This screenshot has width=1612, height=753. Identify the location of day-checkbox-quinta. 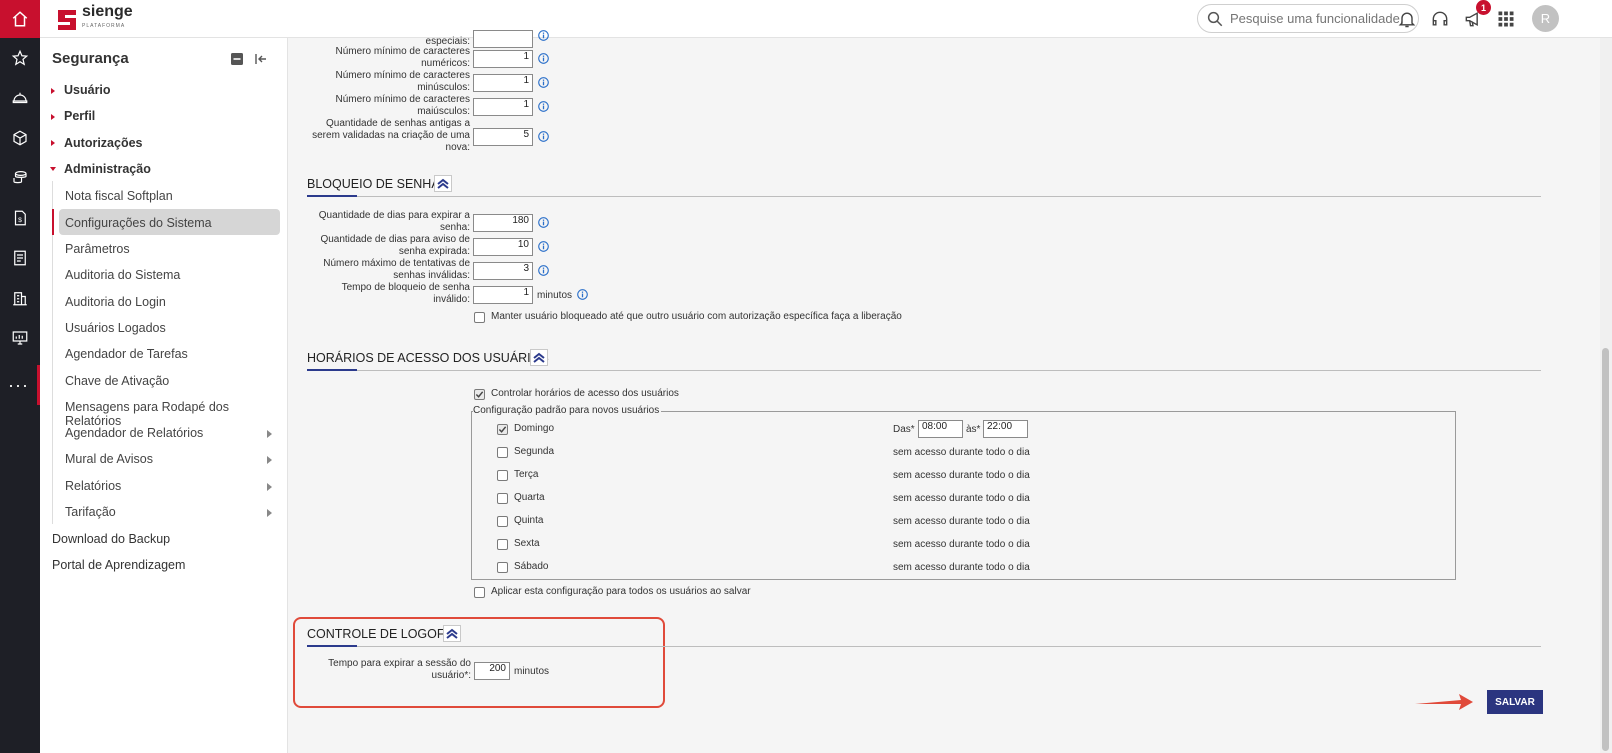
(502, 521).